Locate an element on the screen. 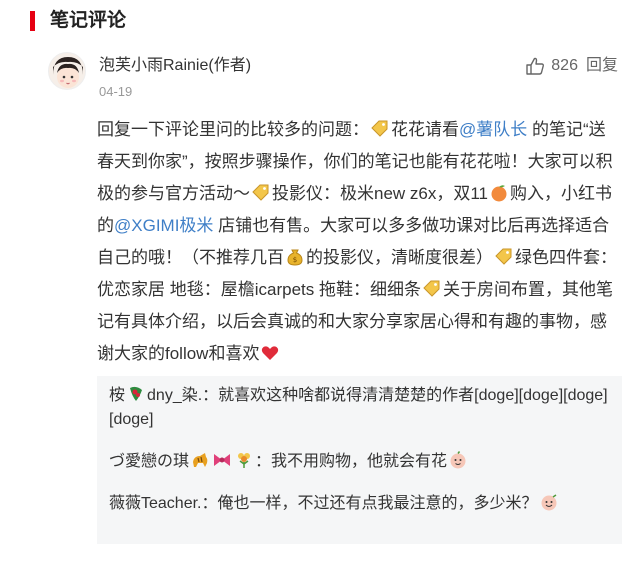  author-name: 泡芙小雨Rainie(作者) is located at coordinates (175, 66).